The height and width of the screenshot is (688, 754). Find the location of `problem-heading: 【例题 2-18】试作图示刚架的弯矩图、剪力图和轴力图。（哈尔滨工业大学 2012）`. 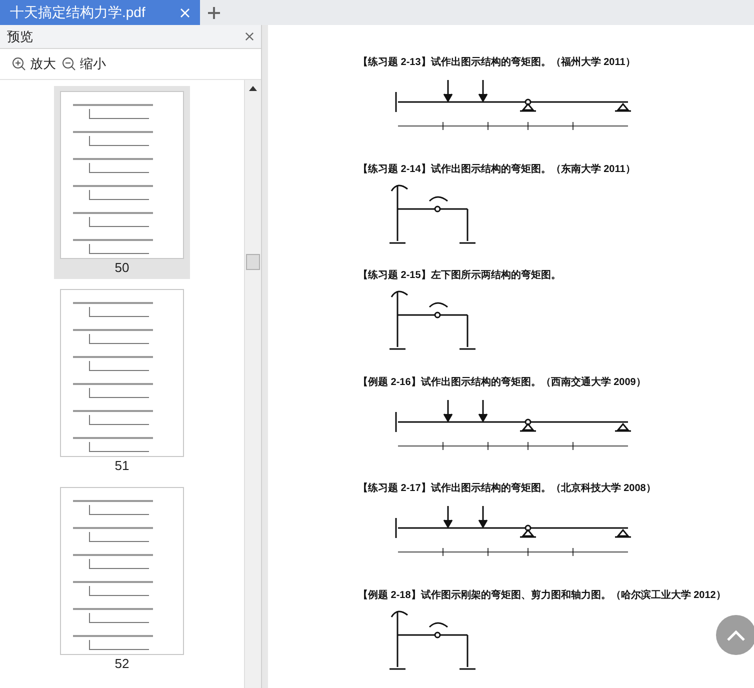

problem-heading: 【例题 2-18】试作图示刚架的弯矩图、剪力图和轴力图。（哈尔滨工业大学 2012） is located at coordinates (542, 595).